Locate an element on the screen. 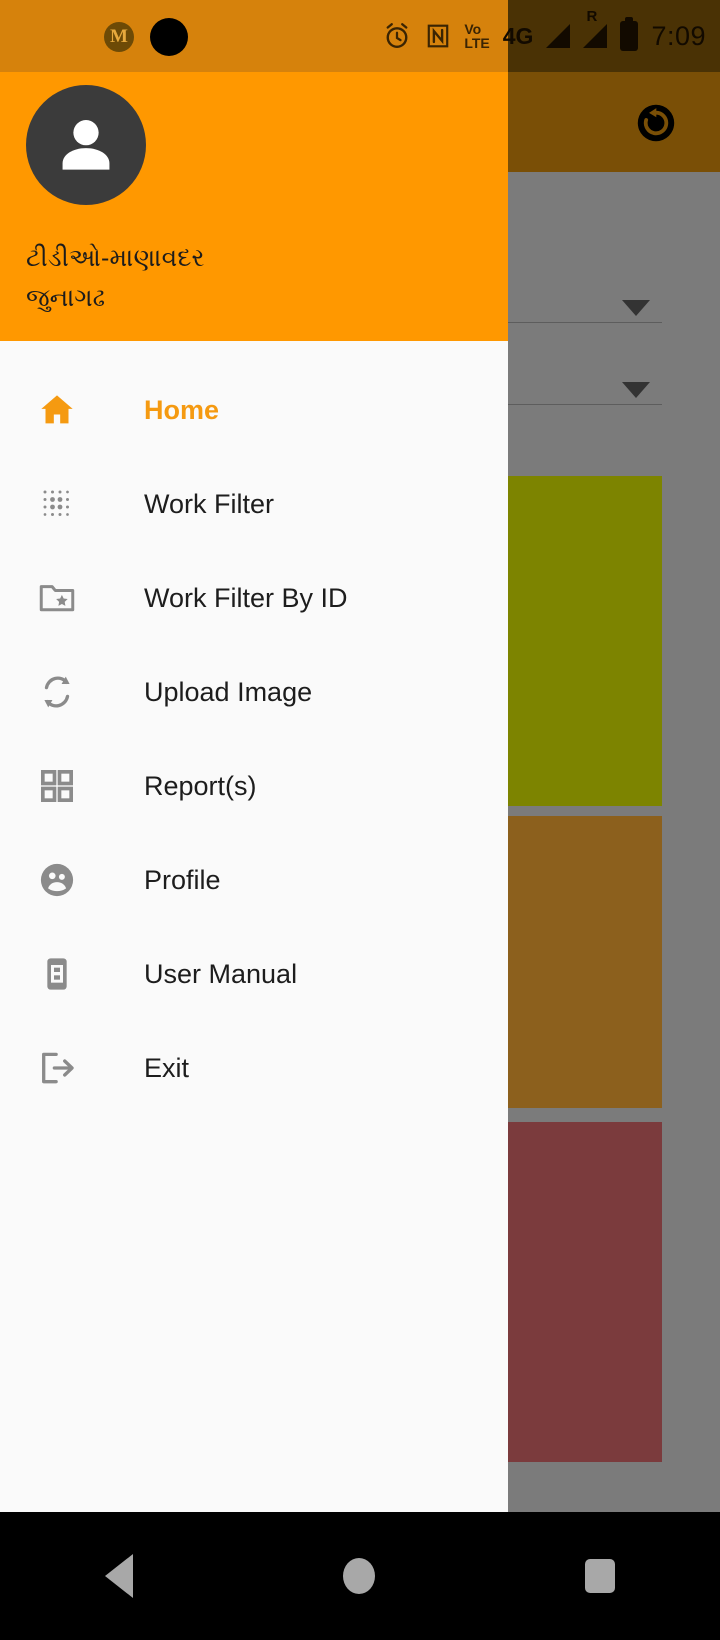 Image resolution: width=720 pixels, height=1640 pixels. sidebar-item-work-filter-by-id: Work Filter By ID is located at coordinates (254, 598).